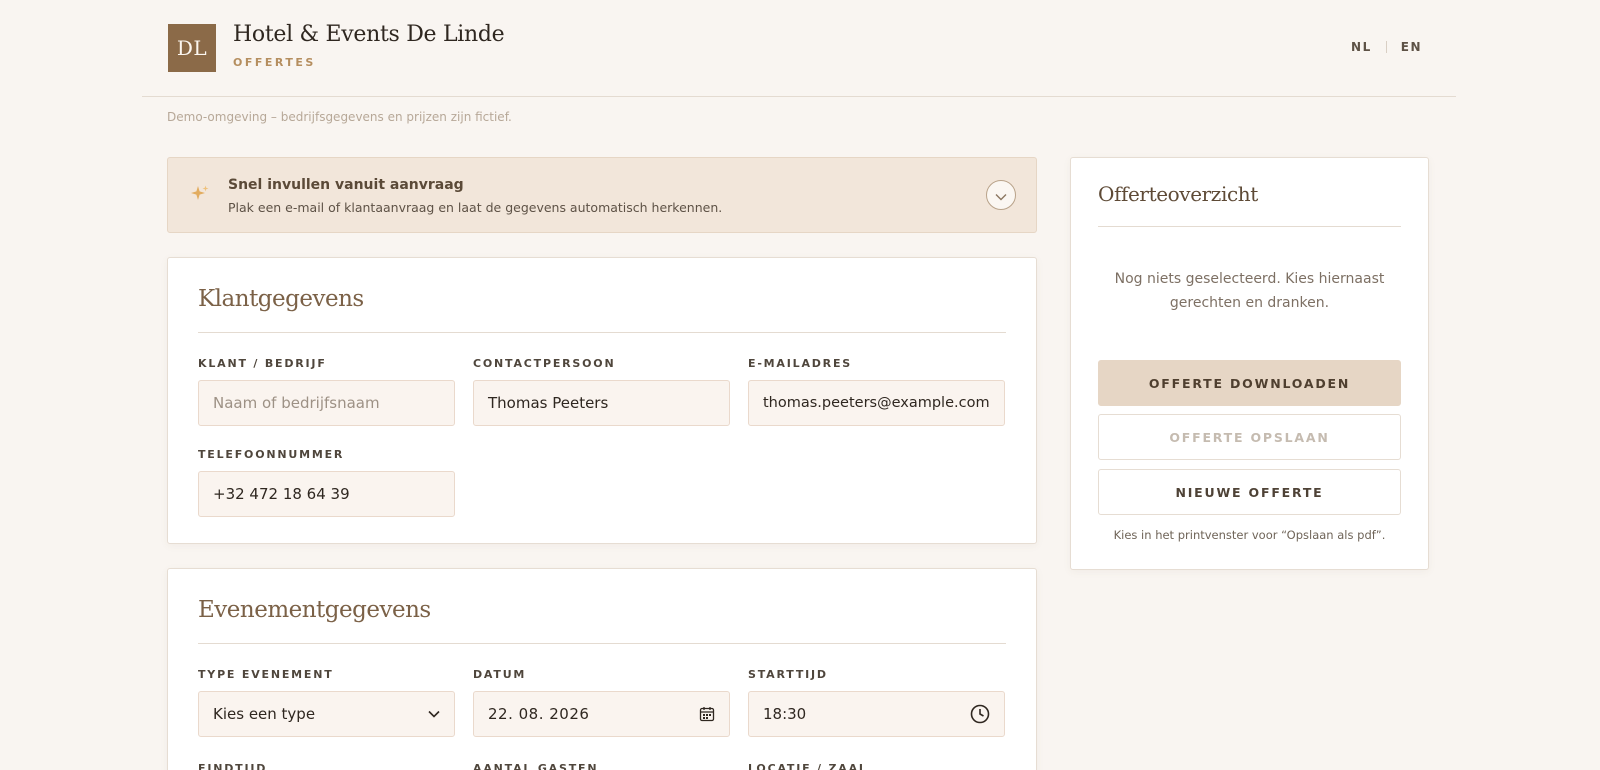 The height and width of the screenshot is (770, 1600). I want to click on new-quote-button: NIEUWE OFFERTE, so click(1249, 492).